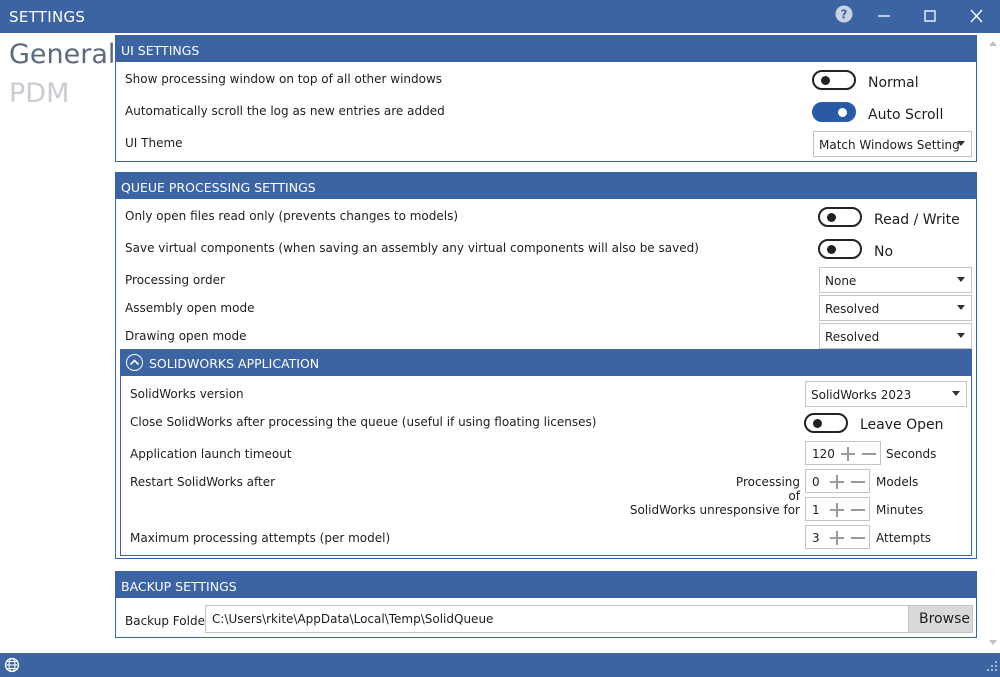  Describe the element at coordinates (992, 667) in the screenshot. I see `resize-grip-icon` at that location.